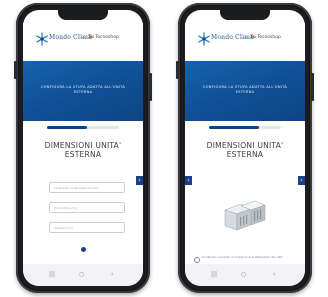 This screenshot has width=328, height=297. I want to click on prev-step-button: ‹, so click(188, 180).